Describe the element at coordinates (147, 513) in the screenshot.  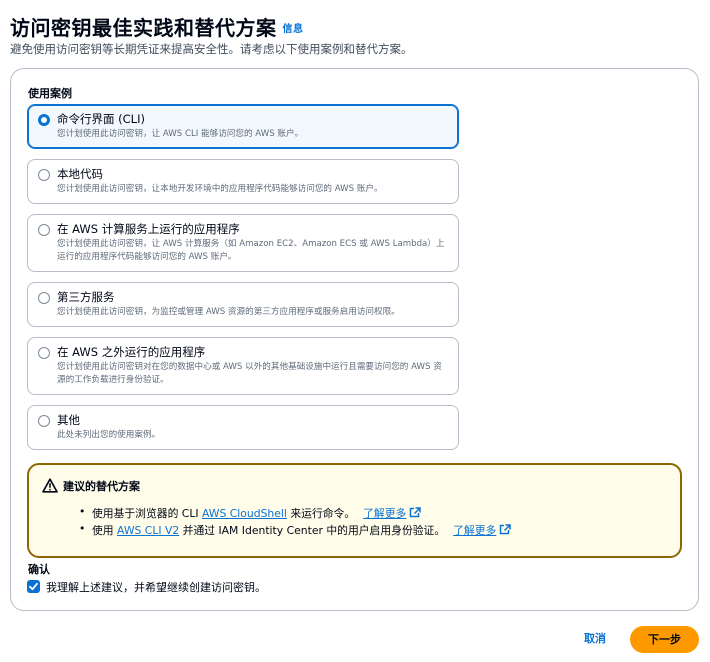
I see `item-text: 使用基于浏览器的 CLI` at that location.